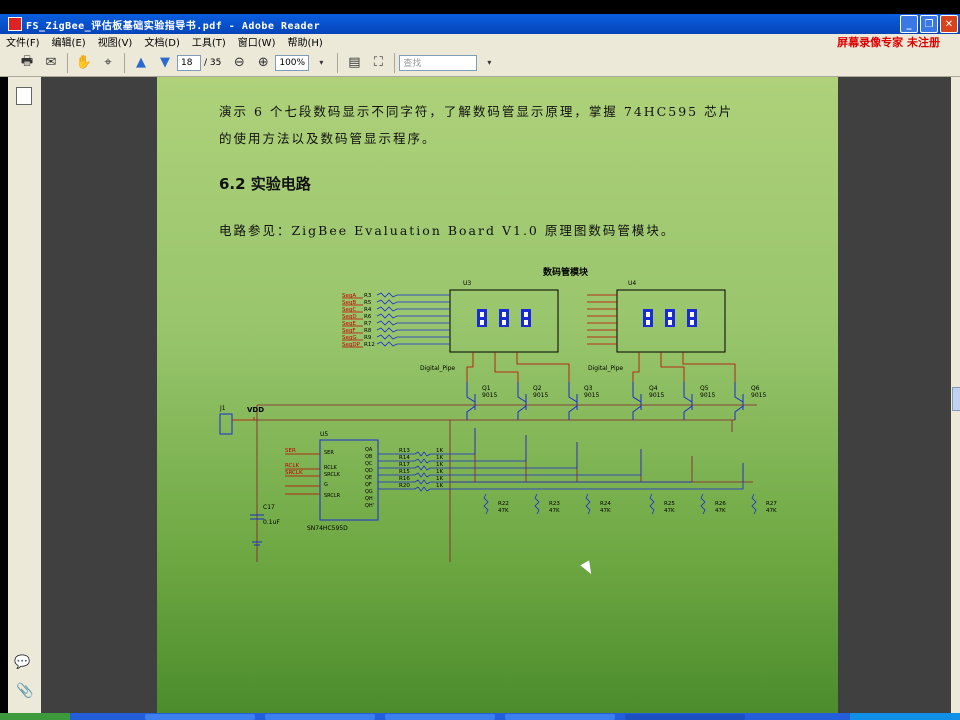 The height and width of the screenshot is (720, 960). Describe the element at coordinates (239, 63) in the screenshot. I see `zoom-out-icon: ⊖` at that location.